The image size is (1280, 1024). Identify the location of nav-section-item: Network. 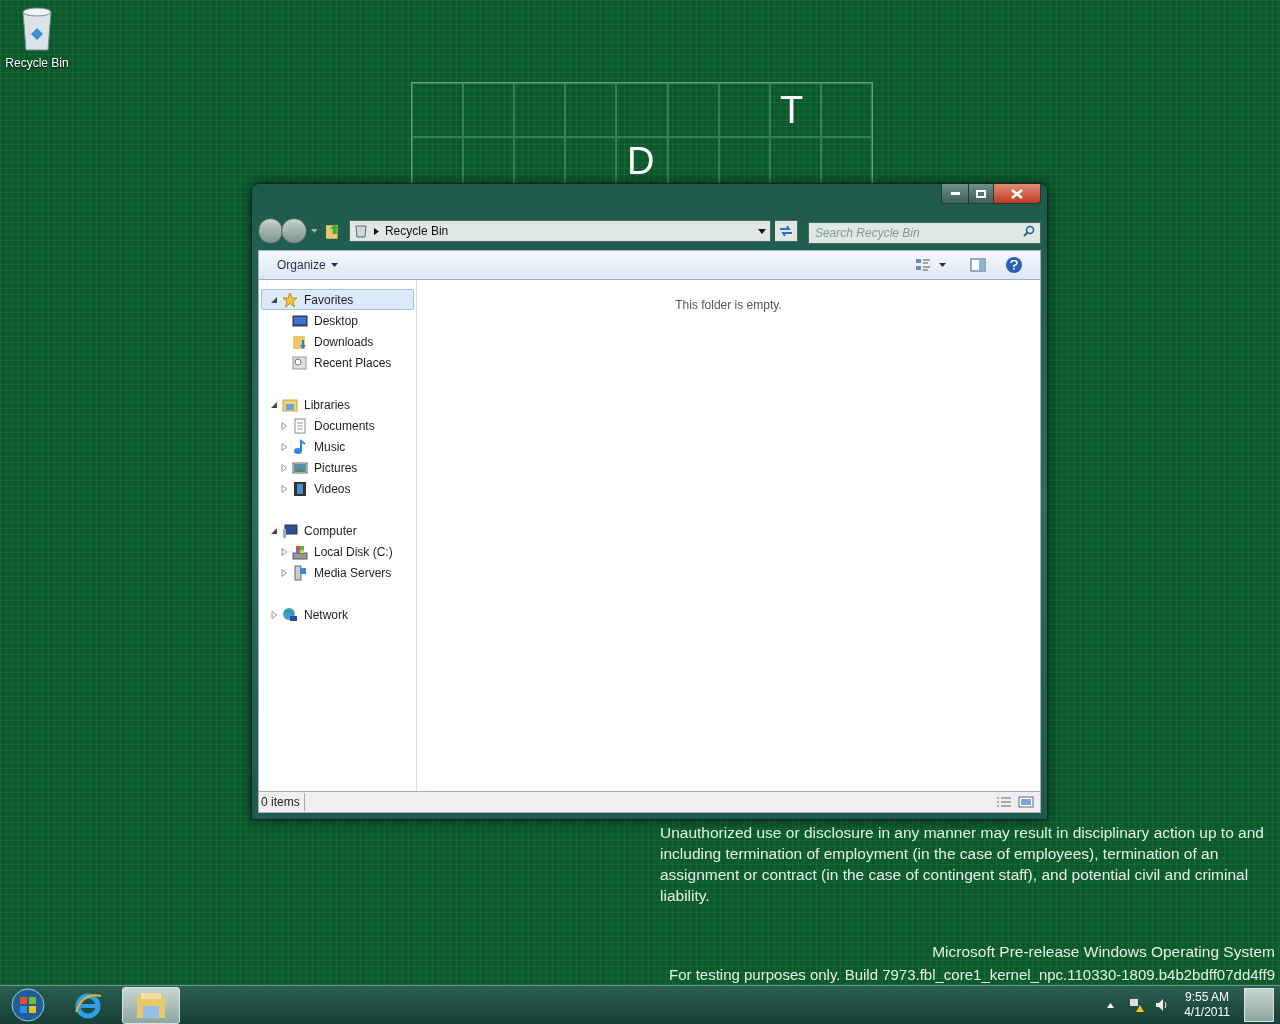
(337, 614).